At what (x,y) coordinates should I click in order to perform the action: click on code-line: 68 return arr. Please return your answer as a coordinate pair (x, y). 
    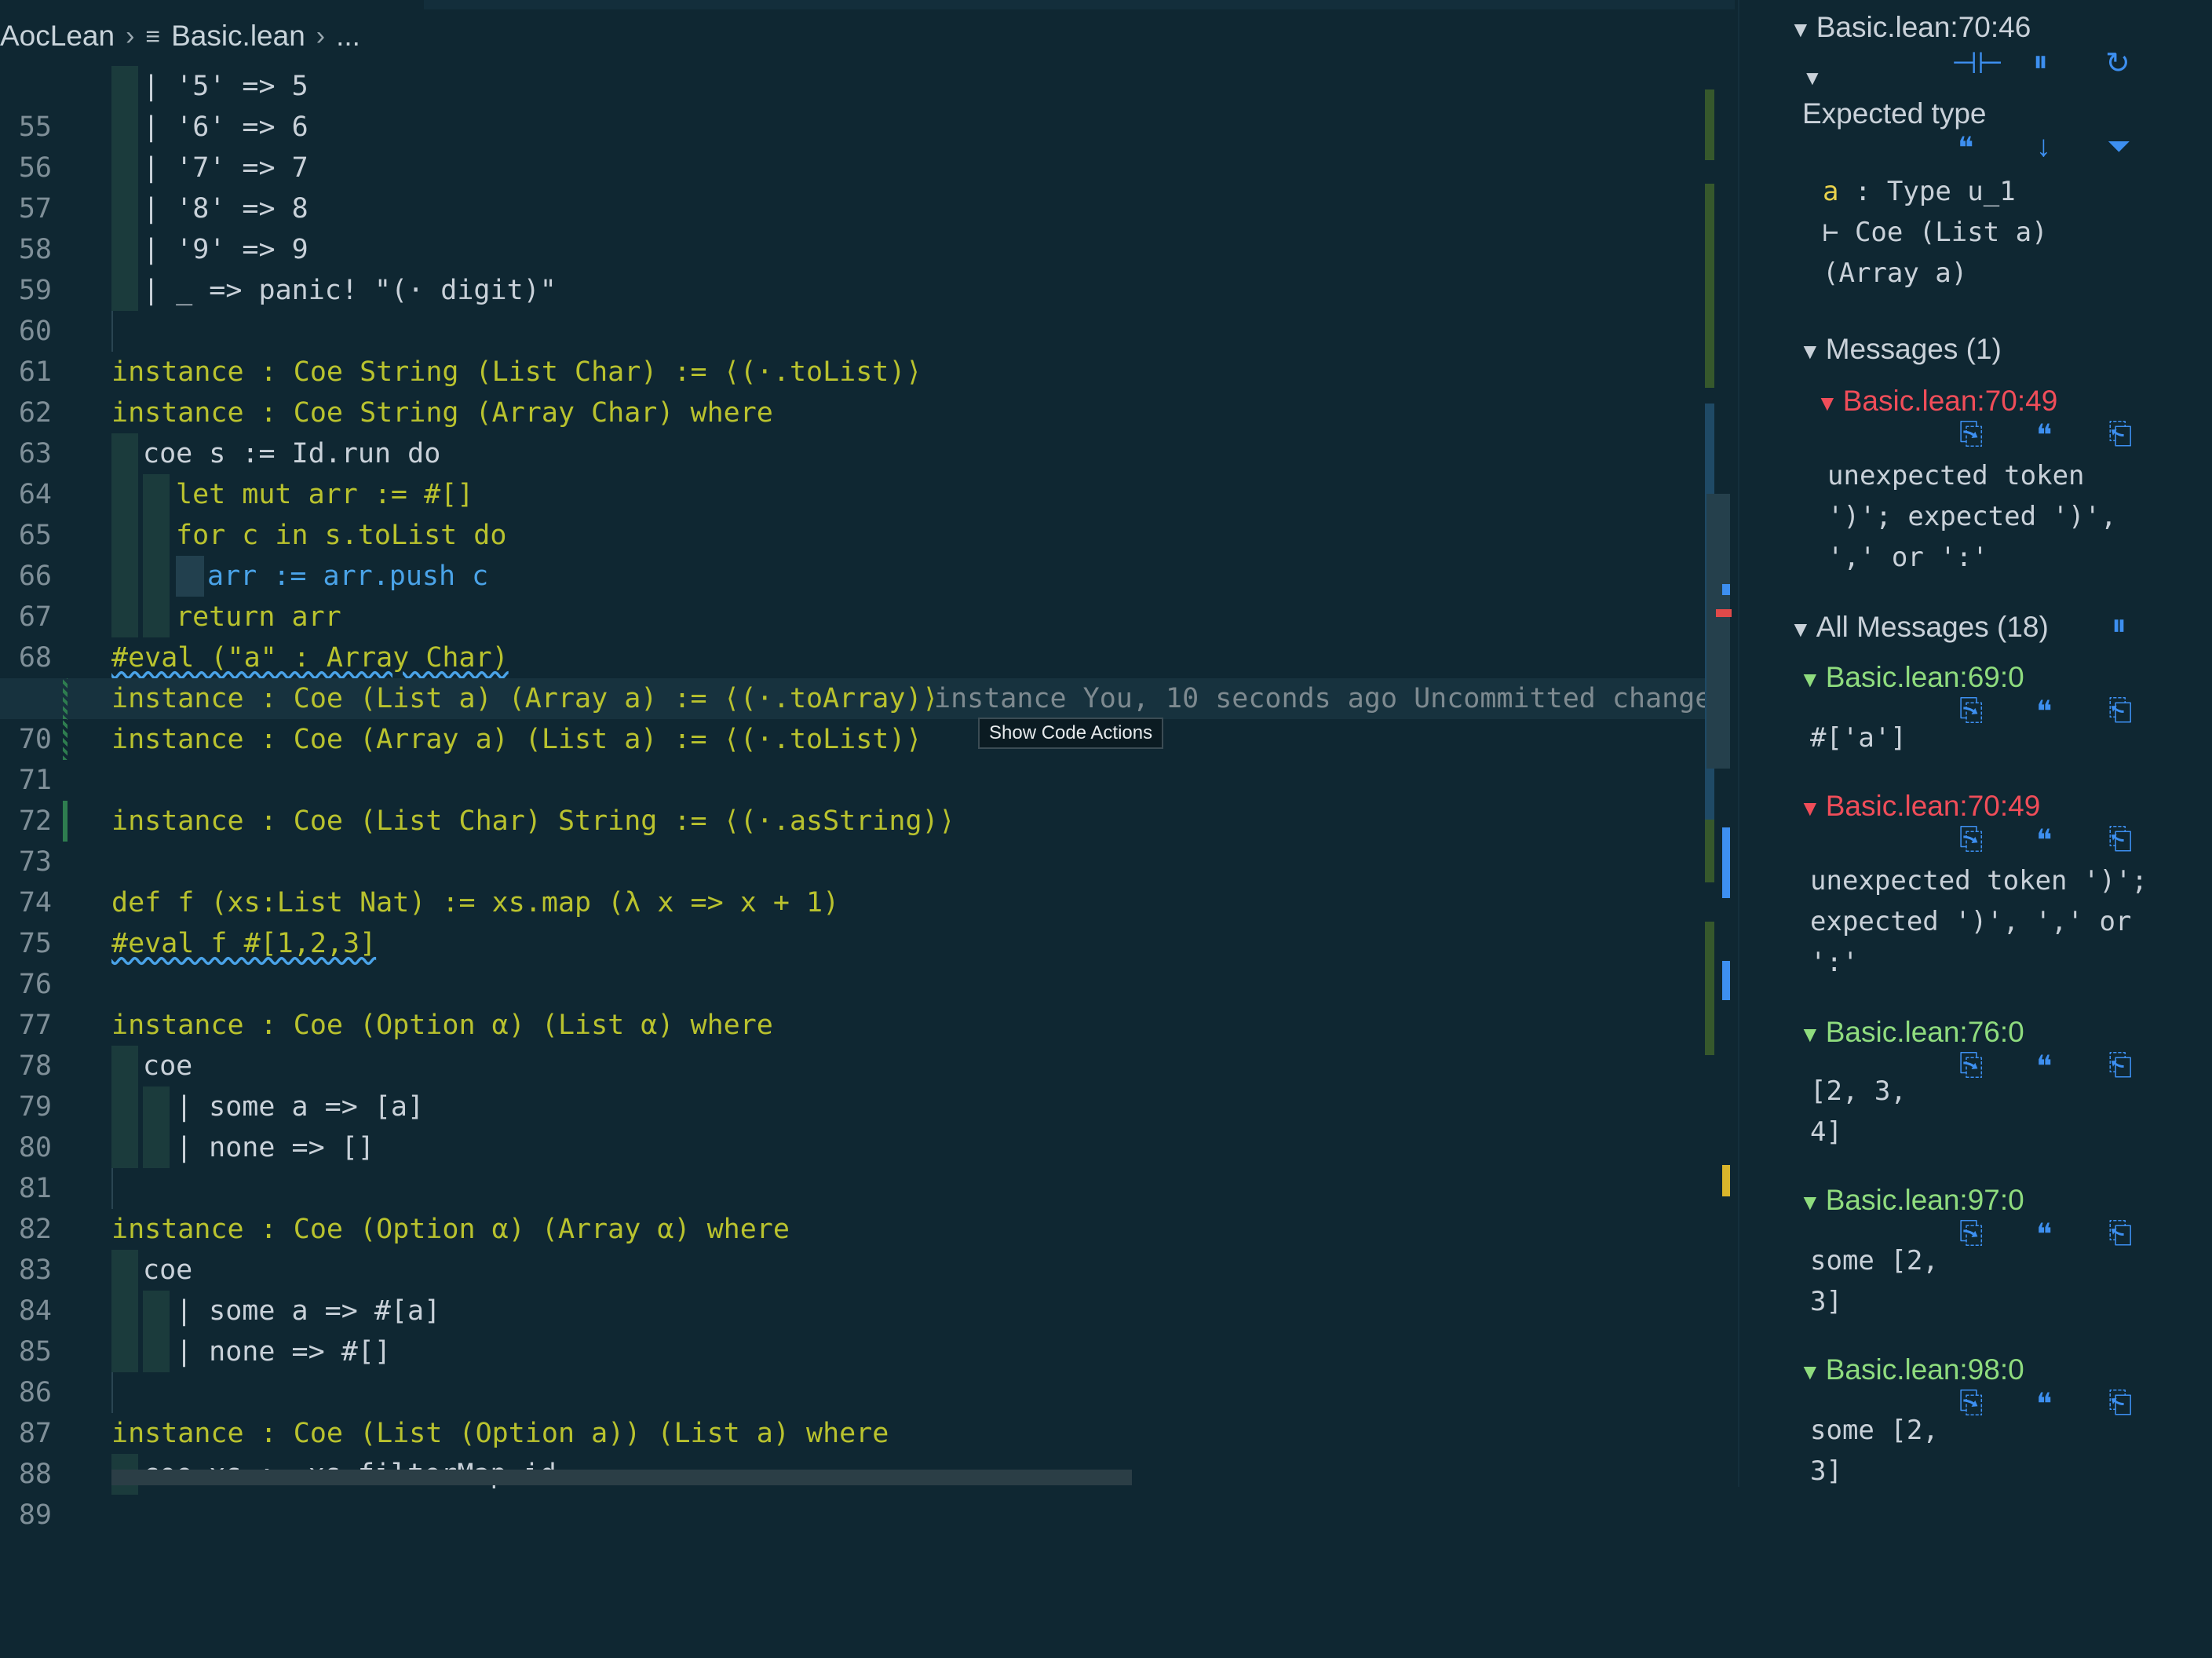
    Looking at the image, I should click on (855, 635).